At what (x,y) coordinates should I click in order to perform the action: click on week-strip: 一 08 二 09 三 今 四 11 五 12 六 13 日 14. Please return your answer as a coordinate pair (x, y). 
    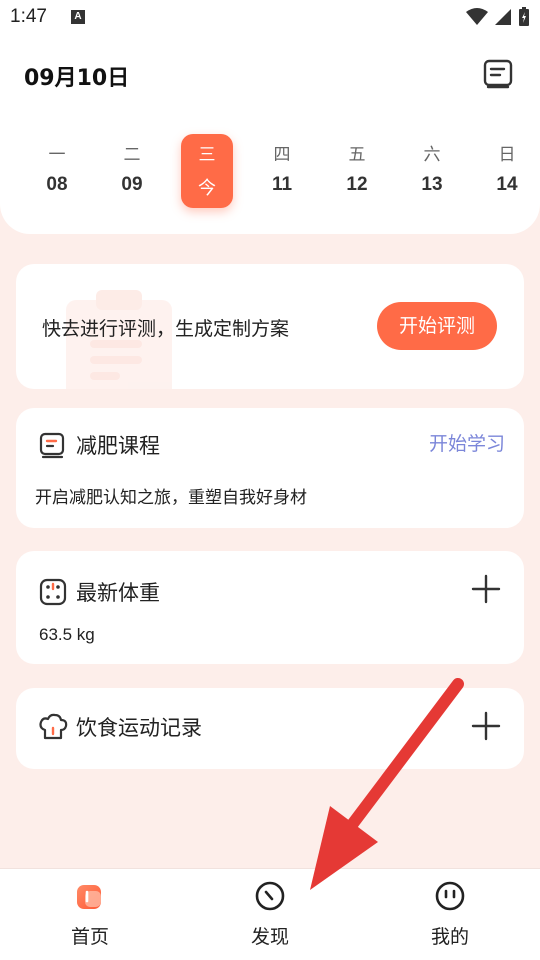
    Looking at the image, I should click on (270, 172).